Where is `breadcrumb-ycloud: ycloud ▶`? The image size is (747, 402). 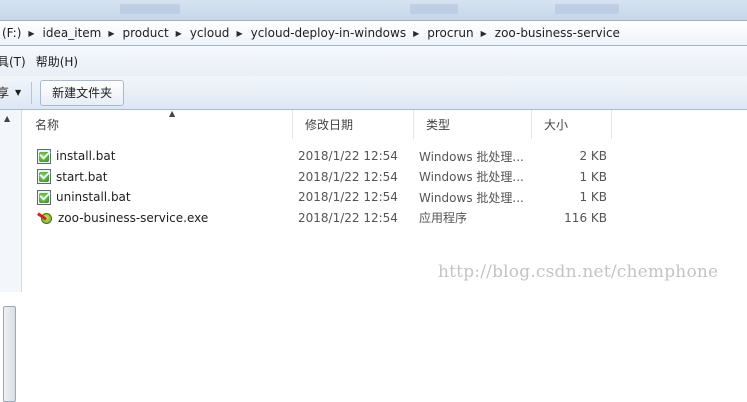 breadcrumb-ycloud: ycloud ▶ is located at coordinates (215, 33).